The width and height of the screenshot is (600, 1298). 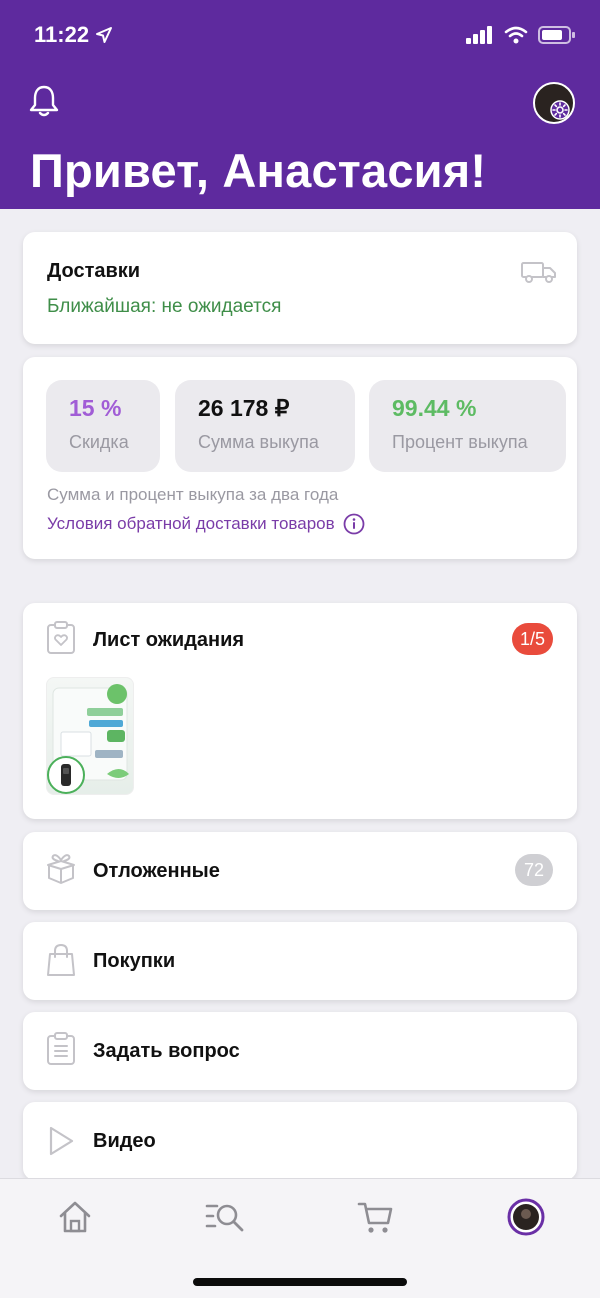 What do you see at coordinates (244, 408) in the screenshot?
I see `buyout-sum-value: 26 178 ₽` at bounding box center [244, 408].